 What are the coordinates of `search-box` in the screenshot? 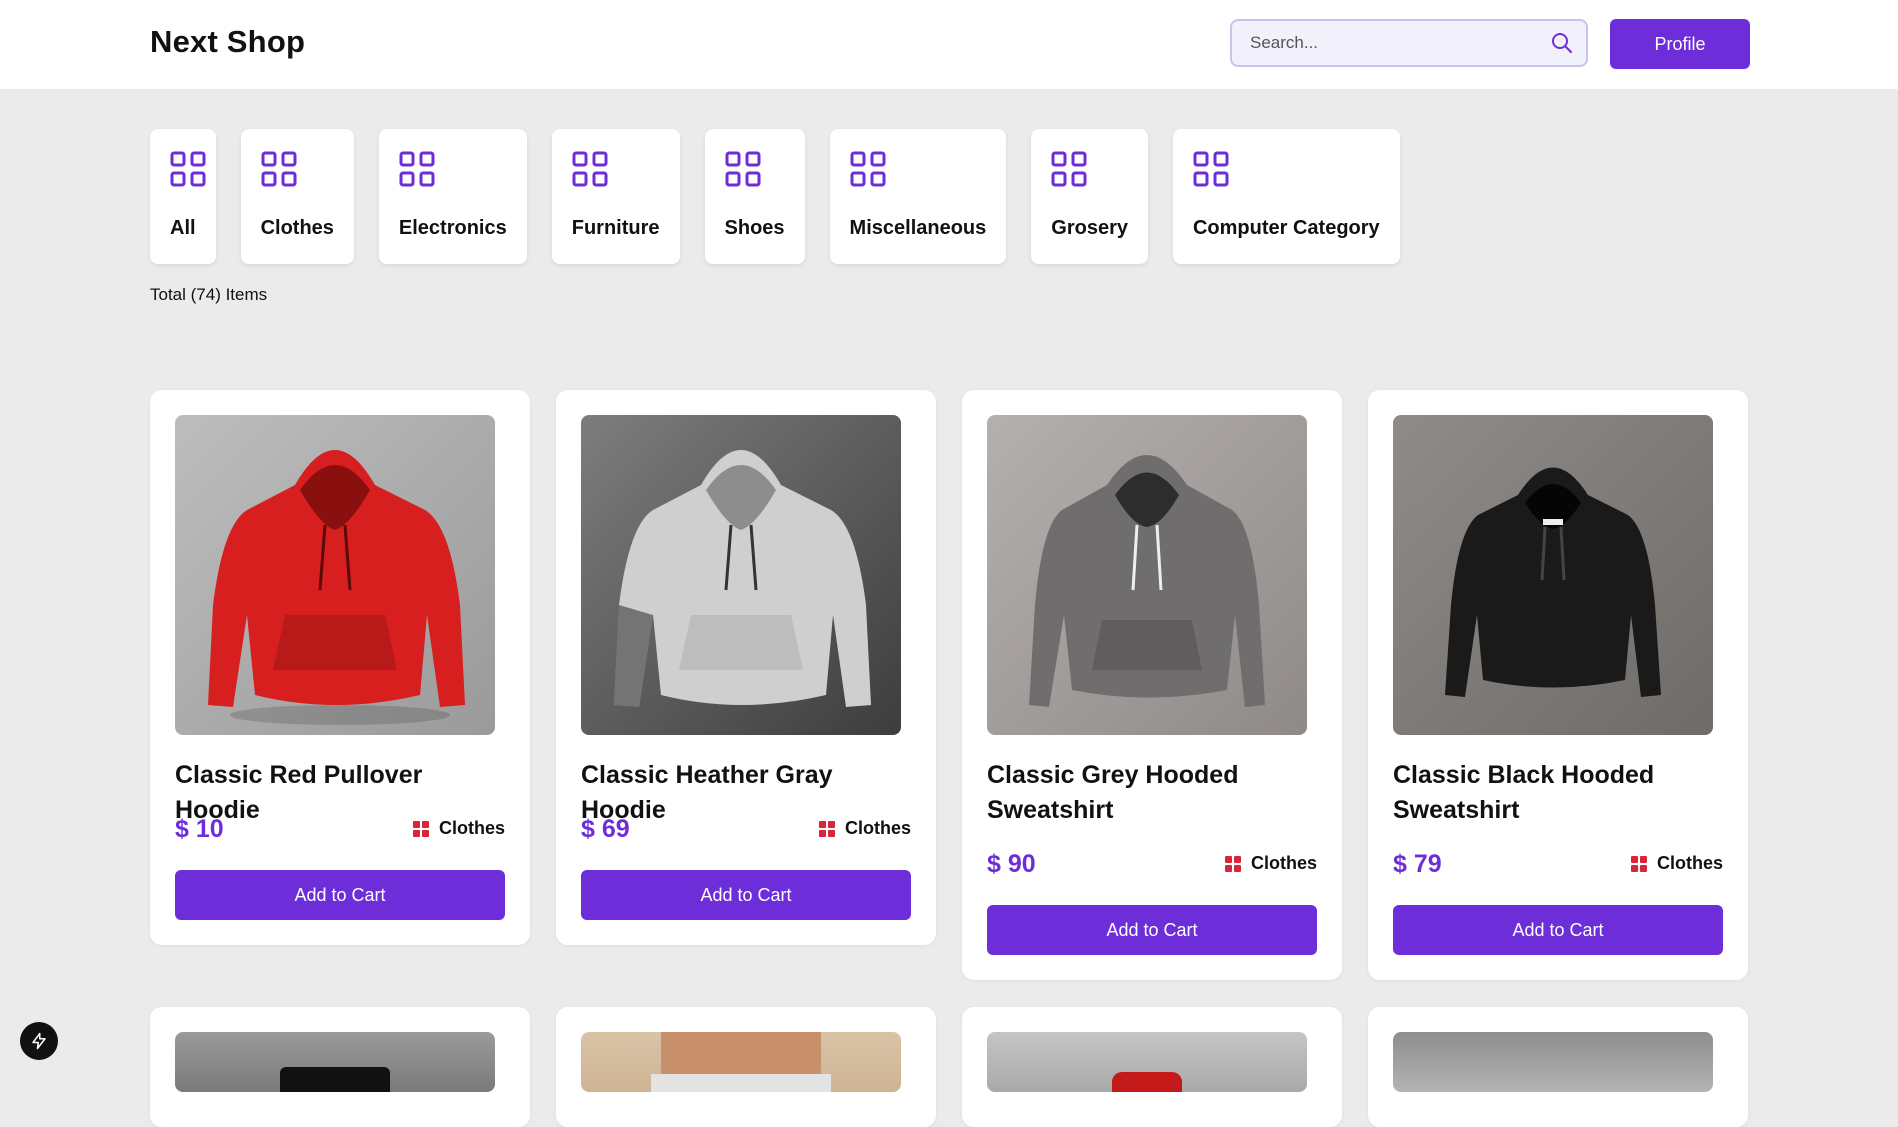 It's located at (1409, 43).